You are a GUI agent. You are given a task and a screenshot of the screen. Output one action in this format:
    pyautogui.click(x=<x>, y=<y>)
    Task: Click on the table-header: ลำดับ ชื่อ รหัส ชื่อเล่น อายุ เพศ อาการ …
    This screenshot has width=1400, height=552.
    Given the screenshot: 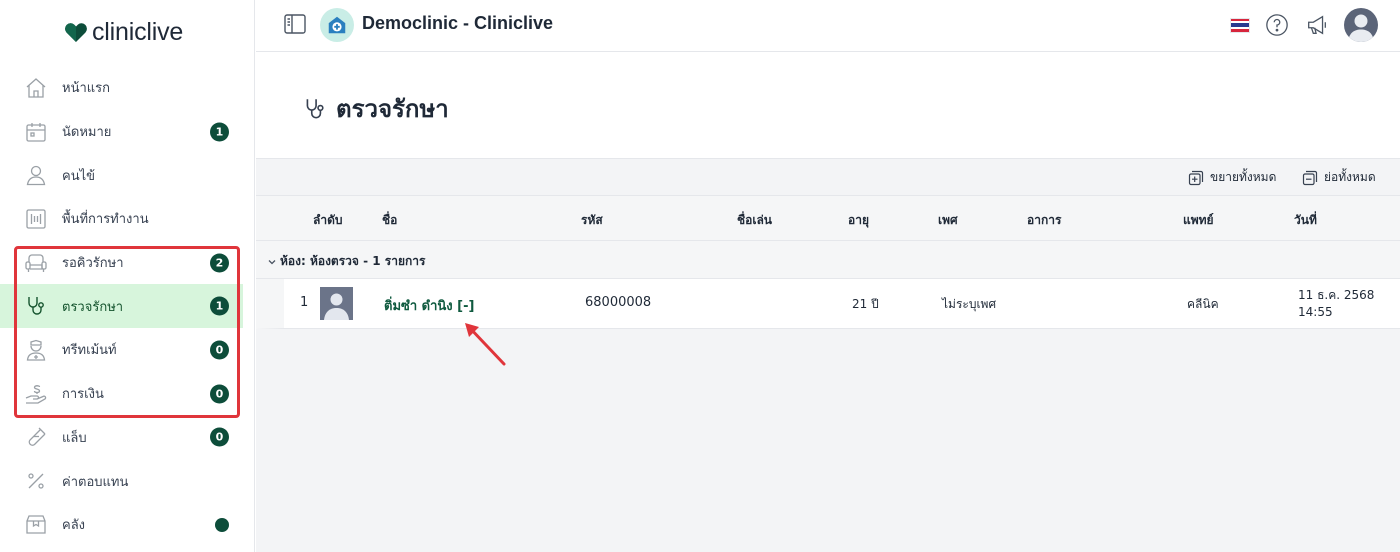 What is the action you would take?
    pyautogui.click(x=828, y=218)
    